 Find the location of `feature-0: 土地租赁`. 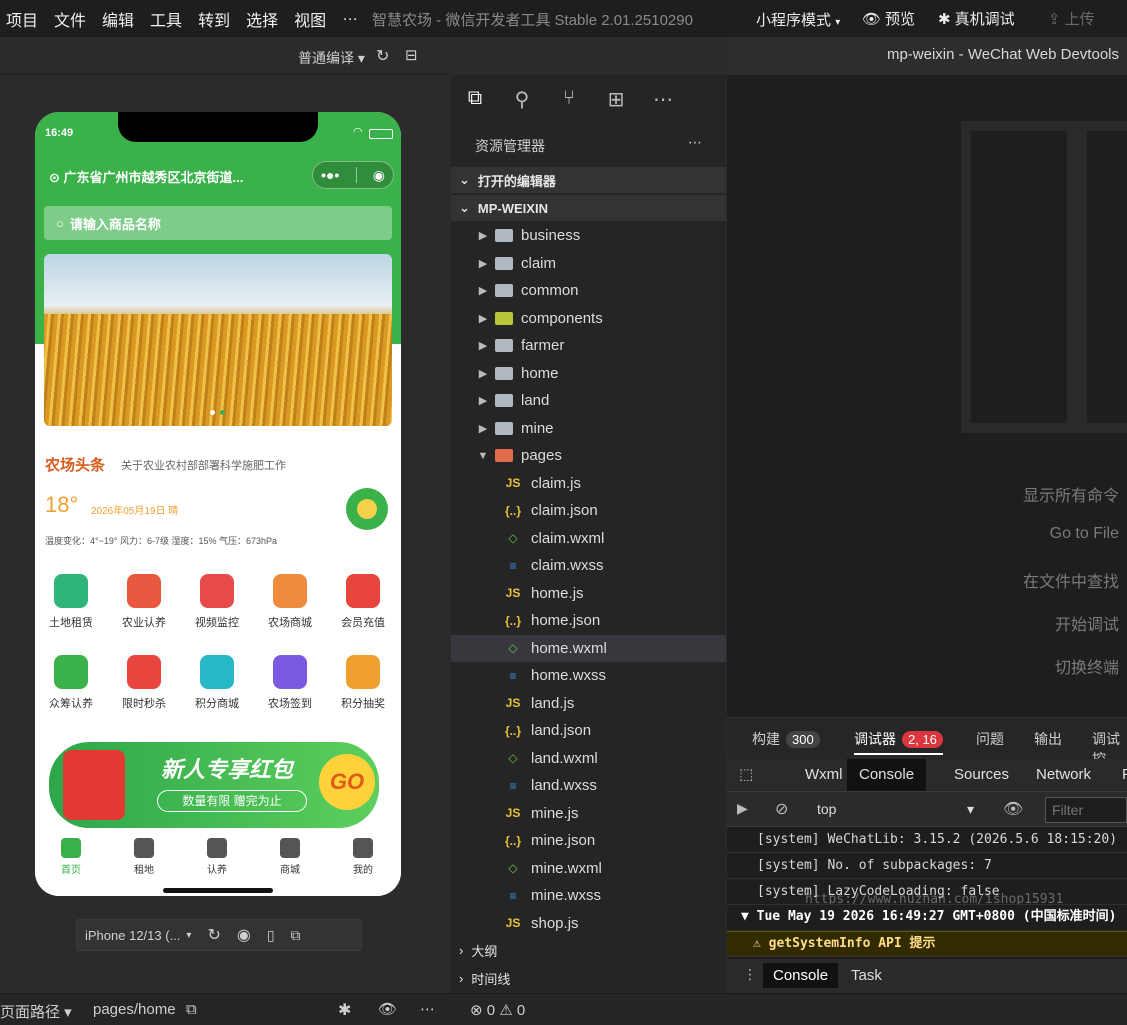

feature-0: 土地租赁 is located at coordinates (71, 602).